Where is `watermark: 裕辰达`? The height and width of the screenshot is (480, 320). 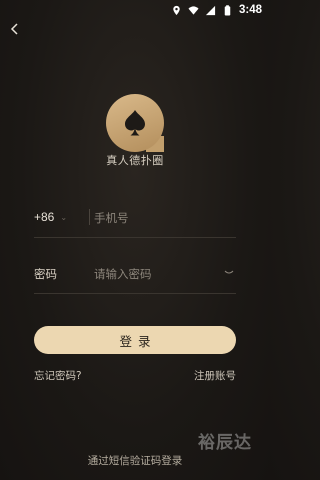 watermark: 裕辰达 is located at coordinates (225, 443).